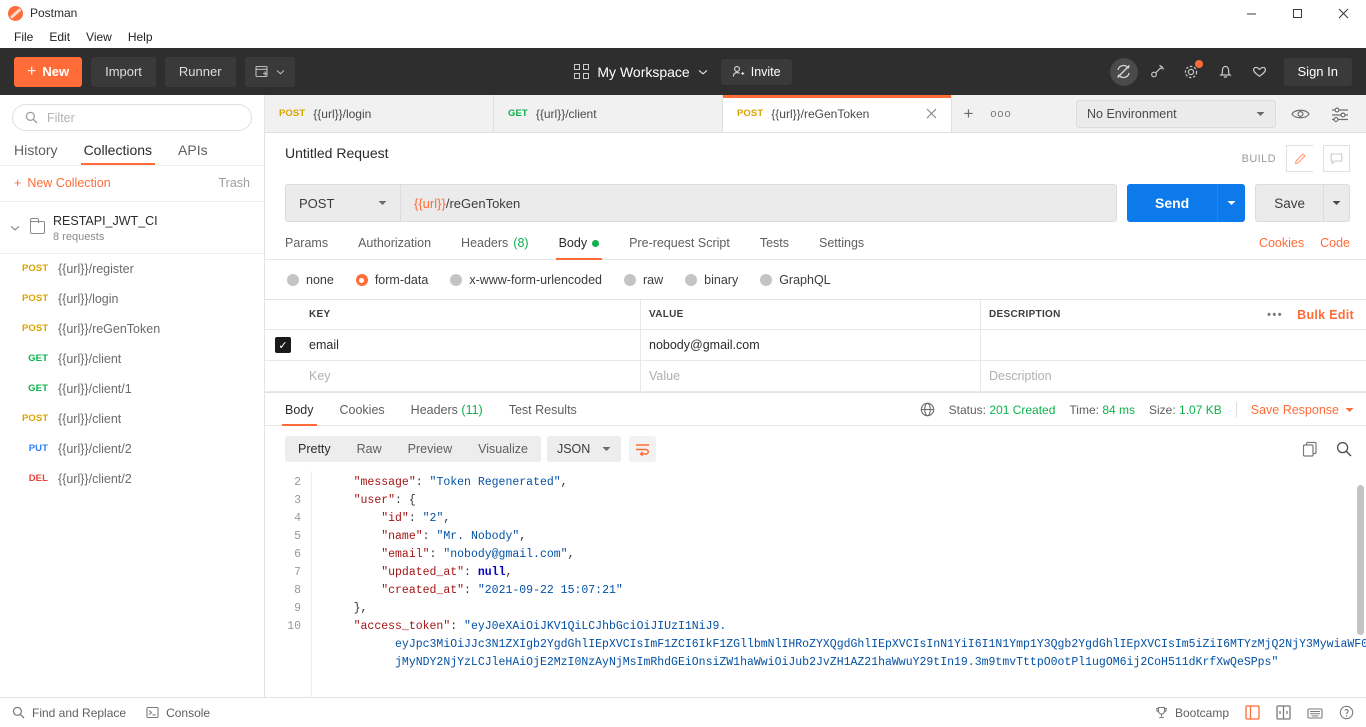 Image resolution: width=1366 pixels, height=727 pixels. What do you see at coordinates (1158, 72) in the screenshot?
I see `satellite-icon` at bounding box center [1158, 72].